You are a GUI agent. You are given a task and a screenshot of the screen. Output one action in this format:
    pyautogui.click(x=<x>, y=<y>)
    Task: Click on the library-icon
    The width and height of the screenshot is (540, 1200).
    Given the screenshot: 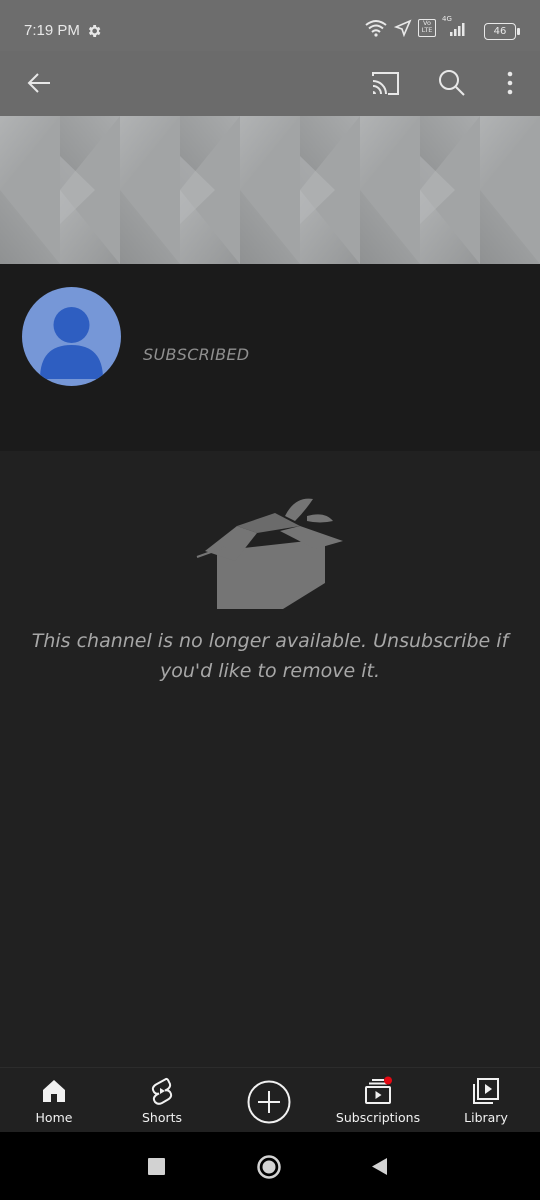 What is the action you would take?
    pyautogui.click(x=486, y=1091)
    